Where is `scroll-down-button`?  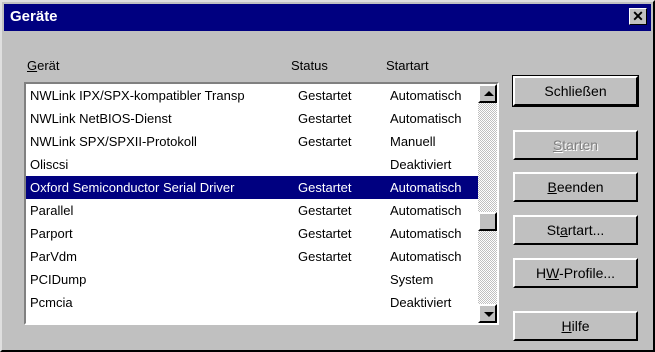 scroll-down-button is located at coordinates (487, 313).